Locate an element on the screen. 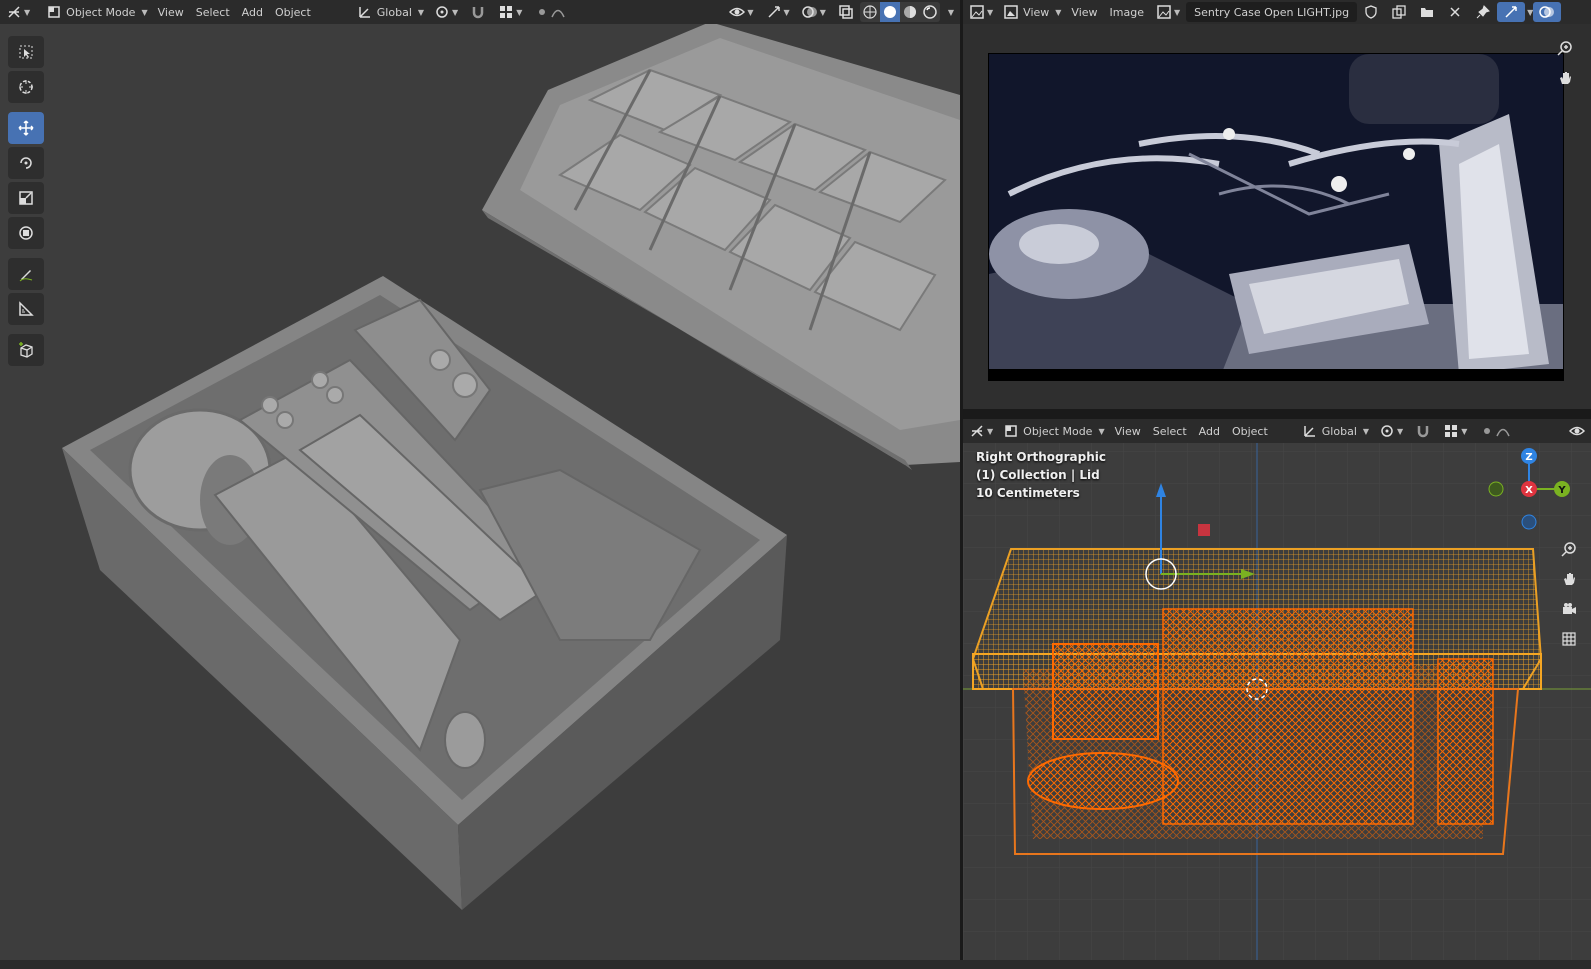 Image resolution: width=1591 pixels, height=969 pixels. axes-editor-icon is located at coordinates (14, 12).